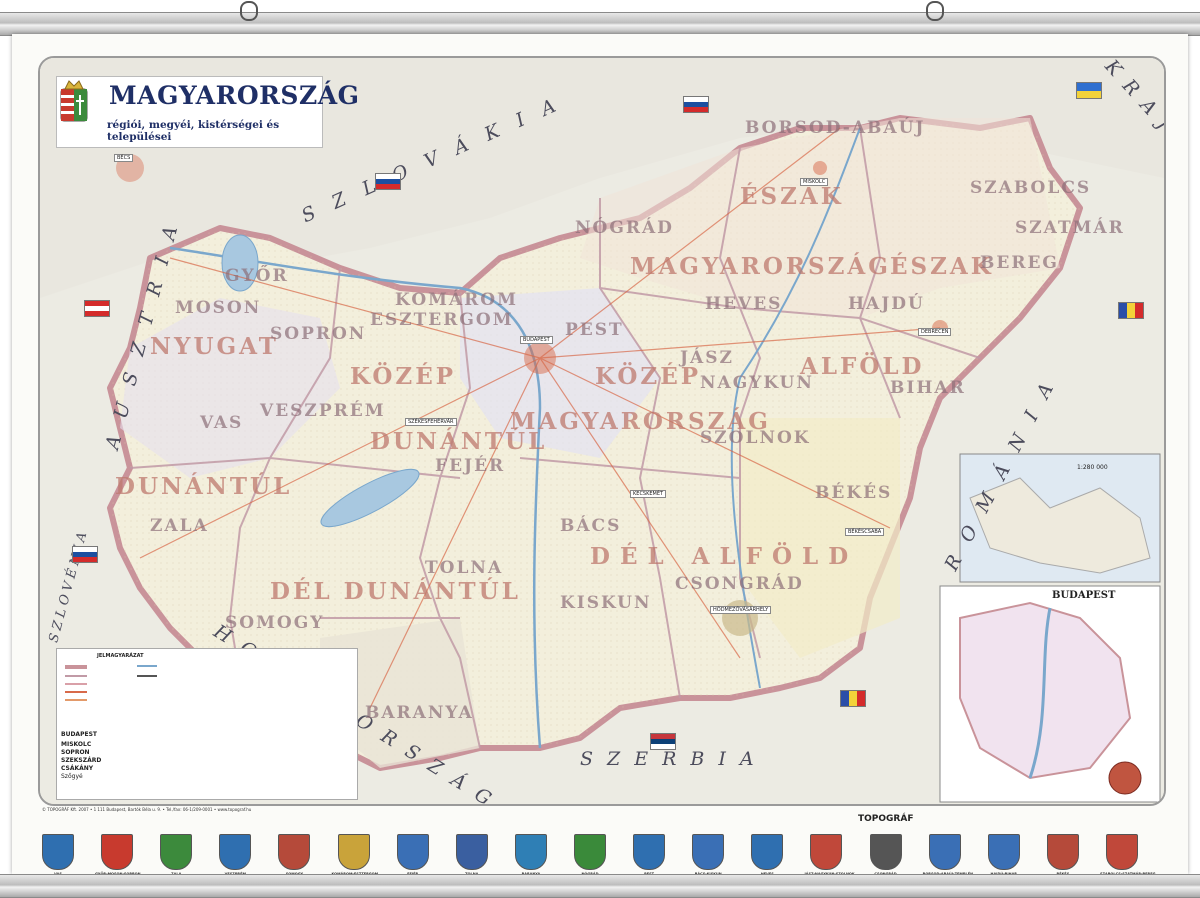  What do you see at coordinates (814, 182) in the screenshot?
I see `city-miskolc: MISKOLC` at bounding box center [814, 182].